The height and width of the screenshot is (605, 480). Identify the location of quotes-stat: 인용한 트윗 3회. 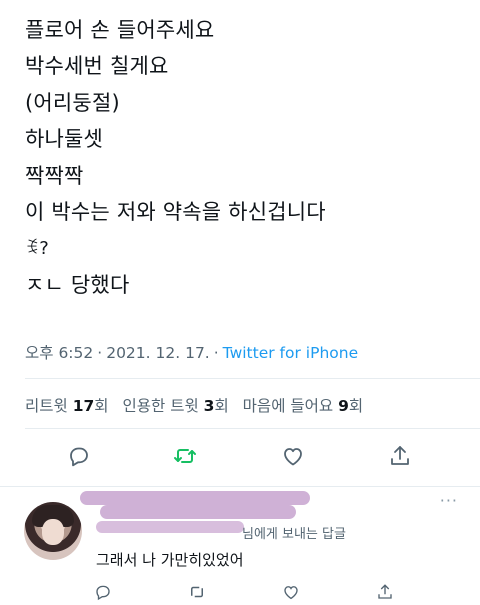
(176, 406).